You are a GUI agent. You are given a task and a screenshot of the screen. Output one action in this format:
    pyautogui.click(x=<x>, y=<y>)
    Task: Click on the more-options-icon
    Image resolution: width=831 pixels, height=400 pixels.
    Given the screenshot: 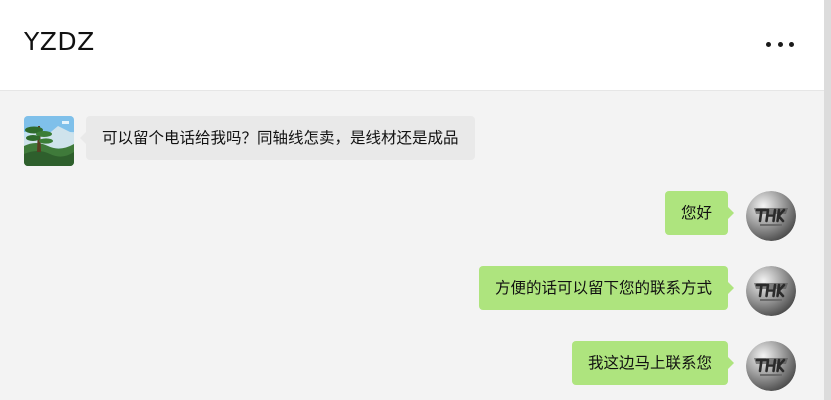 What is the action you would take?
    pyautogui.click(x=780, y=44)
    